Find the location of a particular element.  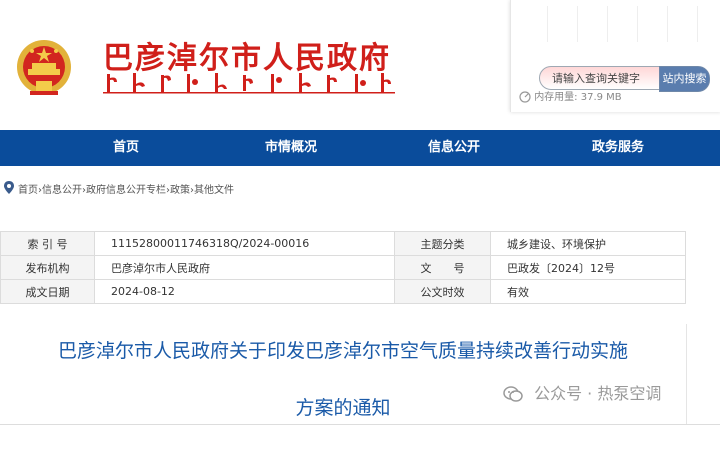

wechat-watermark: 公众号 · 热泵空调 is located at coordinates (582, 392).